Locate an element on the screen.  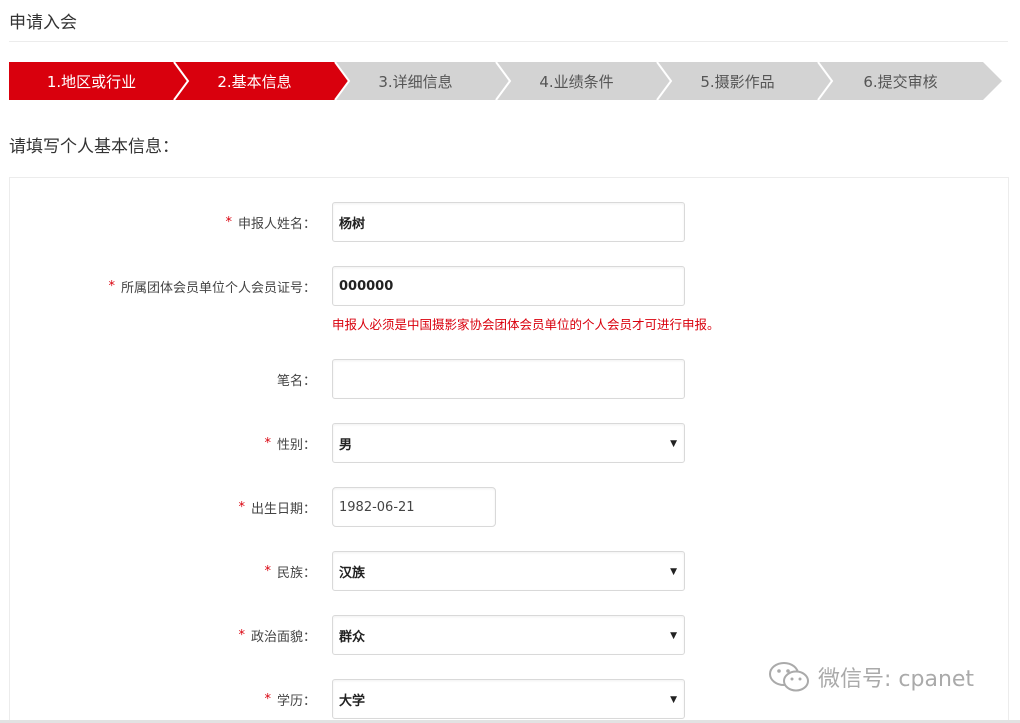
name-input: 杨树 is located at coordinates (508, 222).